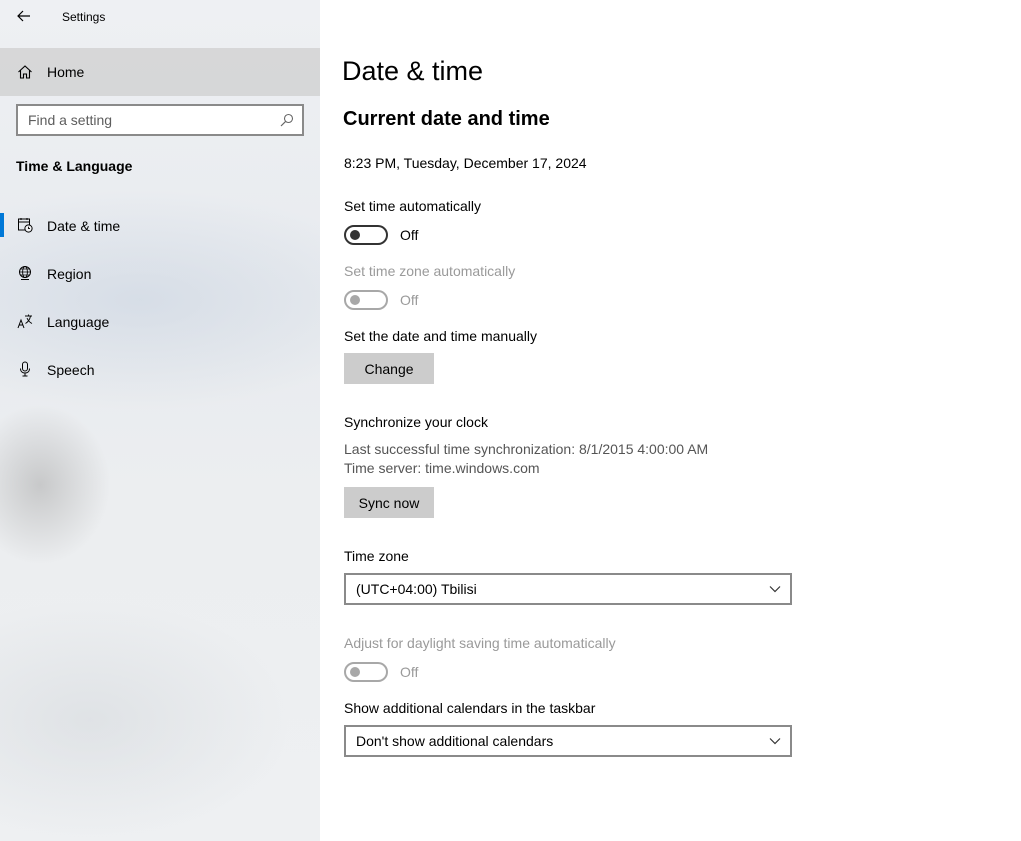 This screenshot has height=841, width=1021. Describe the element at coordinates (2, 225) in the screenshot. I see `selected-indicator` at that location.